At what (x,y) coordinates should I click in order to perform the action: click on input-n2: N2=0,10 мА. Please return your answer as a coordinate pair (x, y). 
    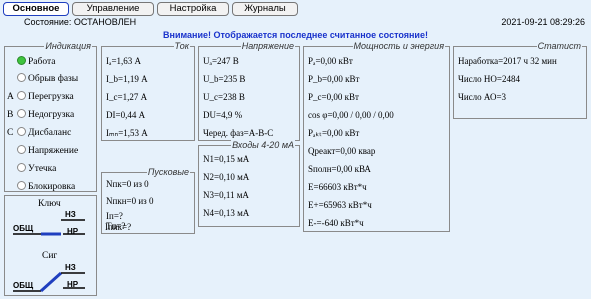
    Looking at the image, I should click on (226, 177).